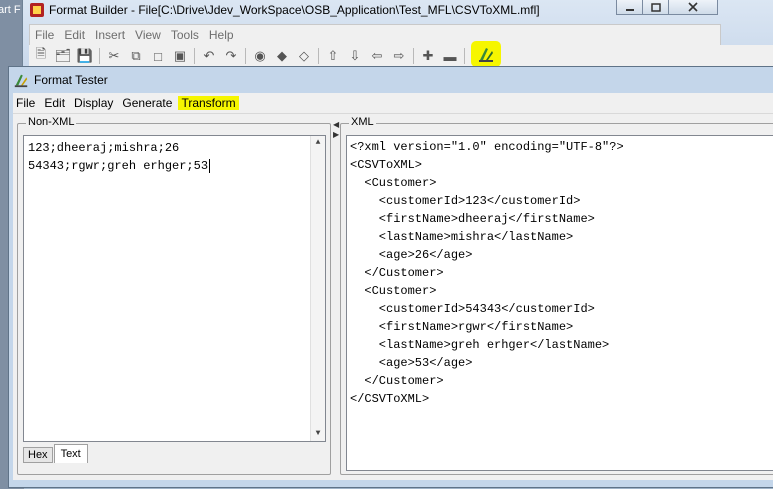 This screenshot has height=489, width=773. Describe the element at coordinates (37, 10) in the screenshot. I see `format-builder-app-icon` at that location.